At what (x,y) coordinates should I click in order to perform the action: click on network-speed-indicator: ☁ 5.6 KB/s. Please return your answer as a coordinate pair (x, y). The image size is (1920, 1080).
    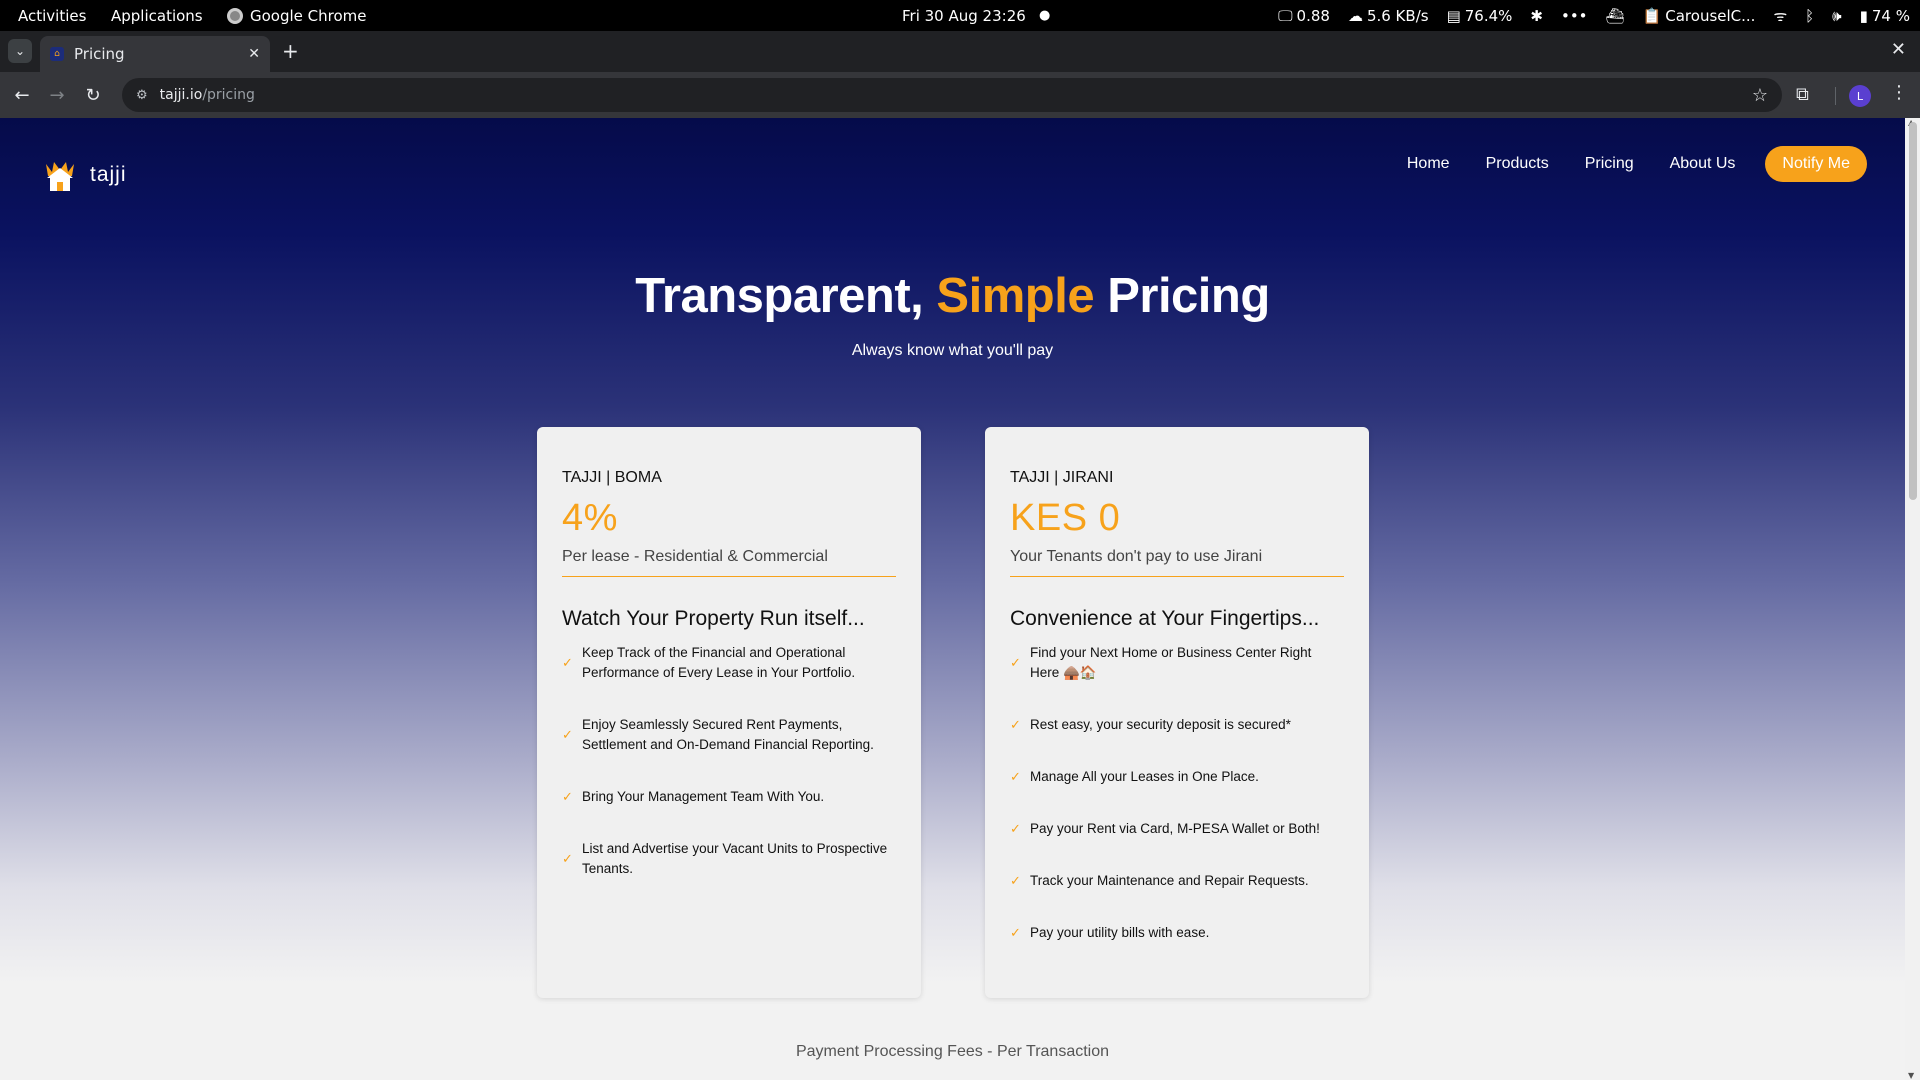
    Looking at the image, I should click on (1388, 16).